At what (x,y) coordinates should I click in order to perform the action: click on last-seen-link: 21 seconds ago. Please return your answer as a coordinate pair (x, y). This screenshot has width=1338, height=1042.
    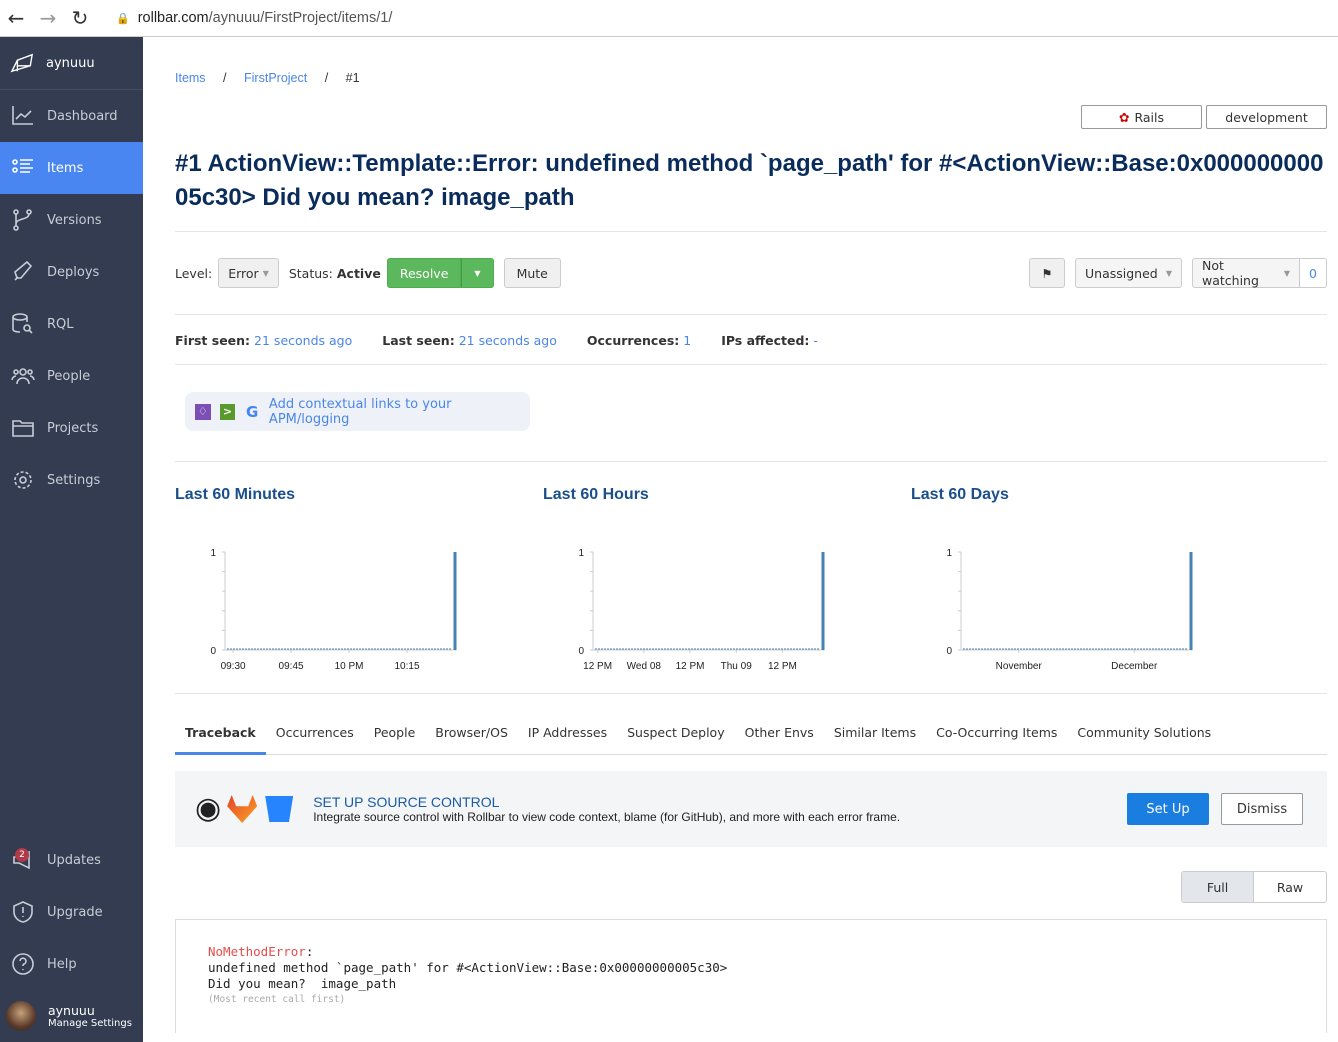
    Looking at the image, I should click on (508, 340).